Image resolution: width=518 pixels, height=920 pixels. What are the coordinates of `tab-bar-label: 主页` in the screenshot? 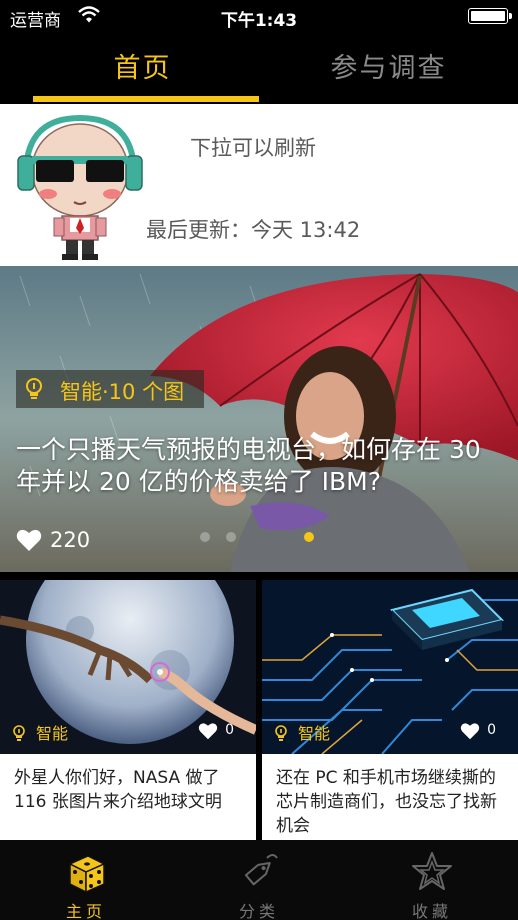 It's located at (85, 911).